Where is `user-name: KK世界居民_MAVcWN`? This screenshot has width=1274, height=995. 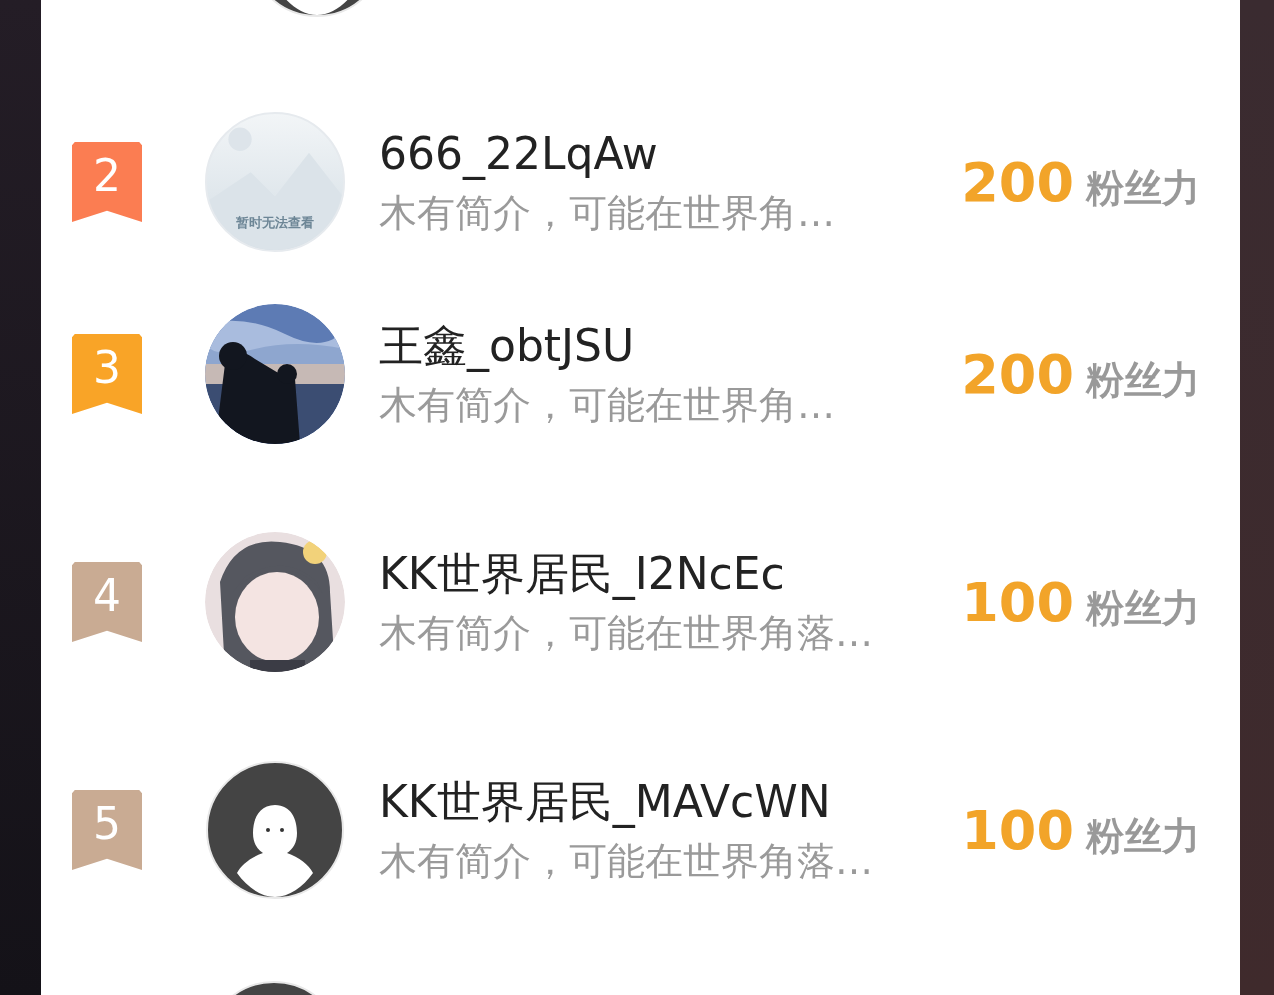
user-name: KK世界居民_MAVcWN is located at coordinates (670, 802).